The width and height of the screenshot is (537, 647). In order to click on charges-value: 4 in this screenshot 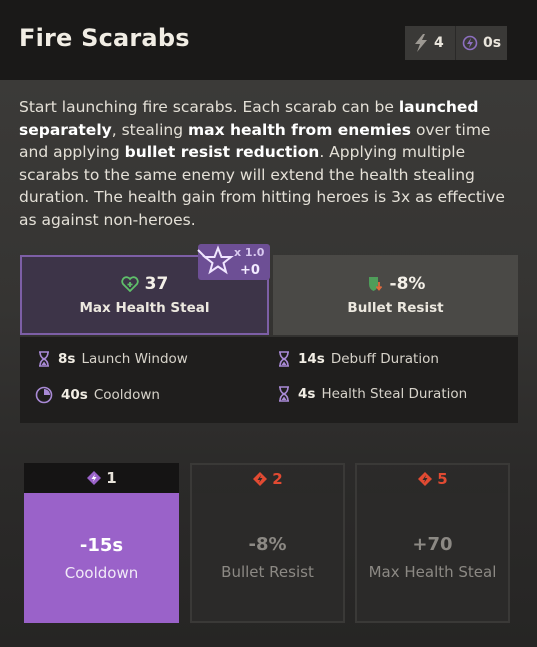, I will do `click(439, 43)`.